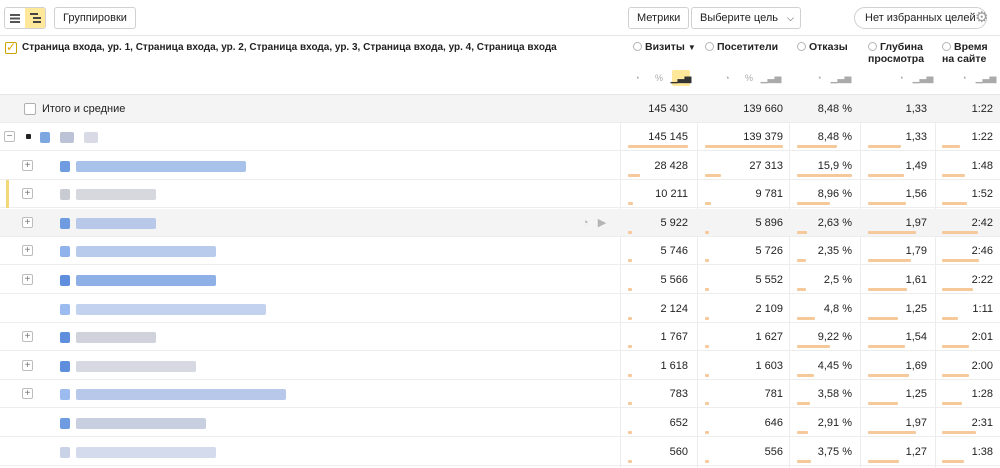 The image size is (1000, 468). Describe the element at coordinates (500, 452) in the screenshot. I see `table-row: 560 556 3,75 % 1,27 1:38` at that location.